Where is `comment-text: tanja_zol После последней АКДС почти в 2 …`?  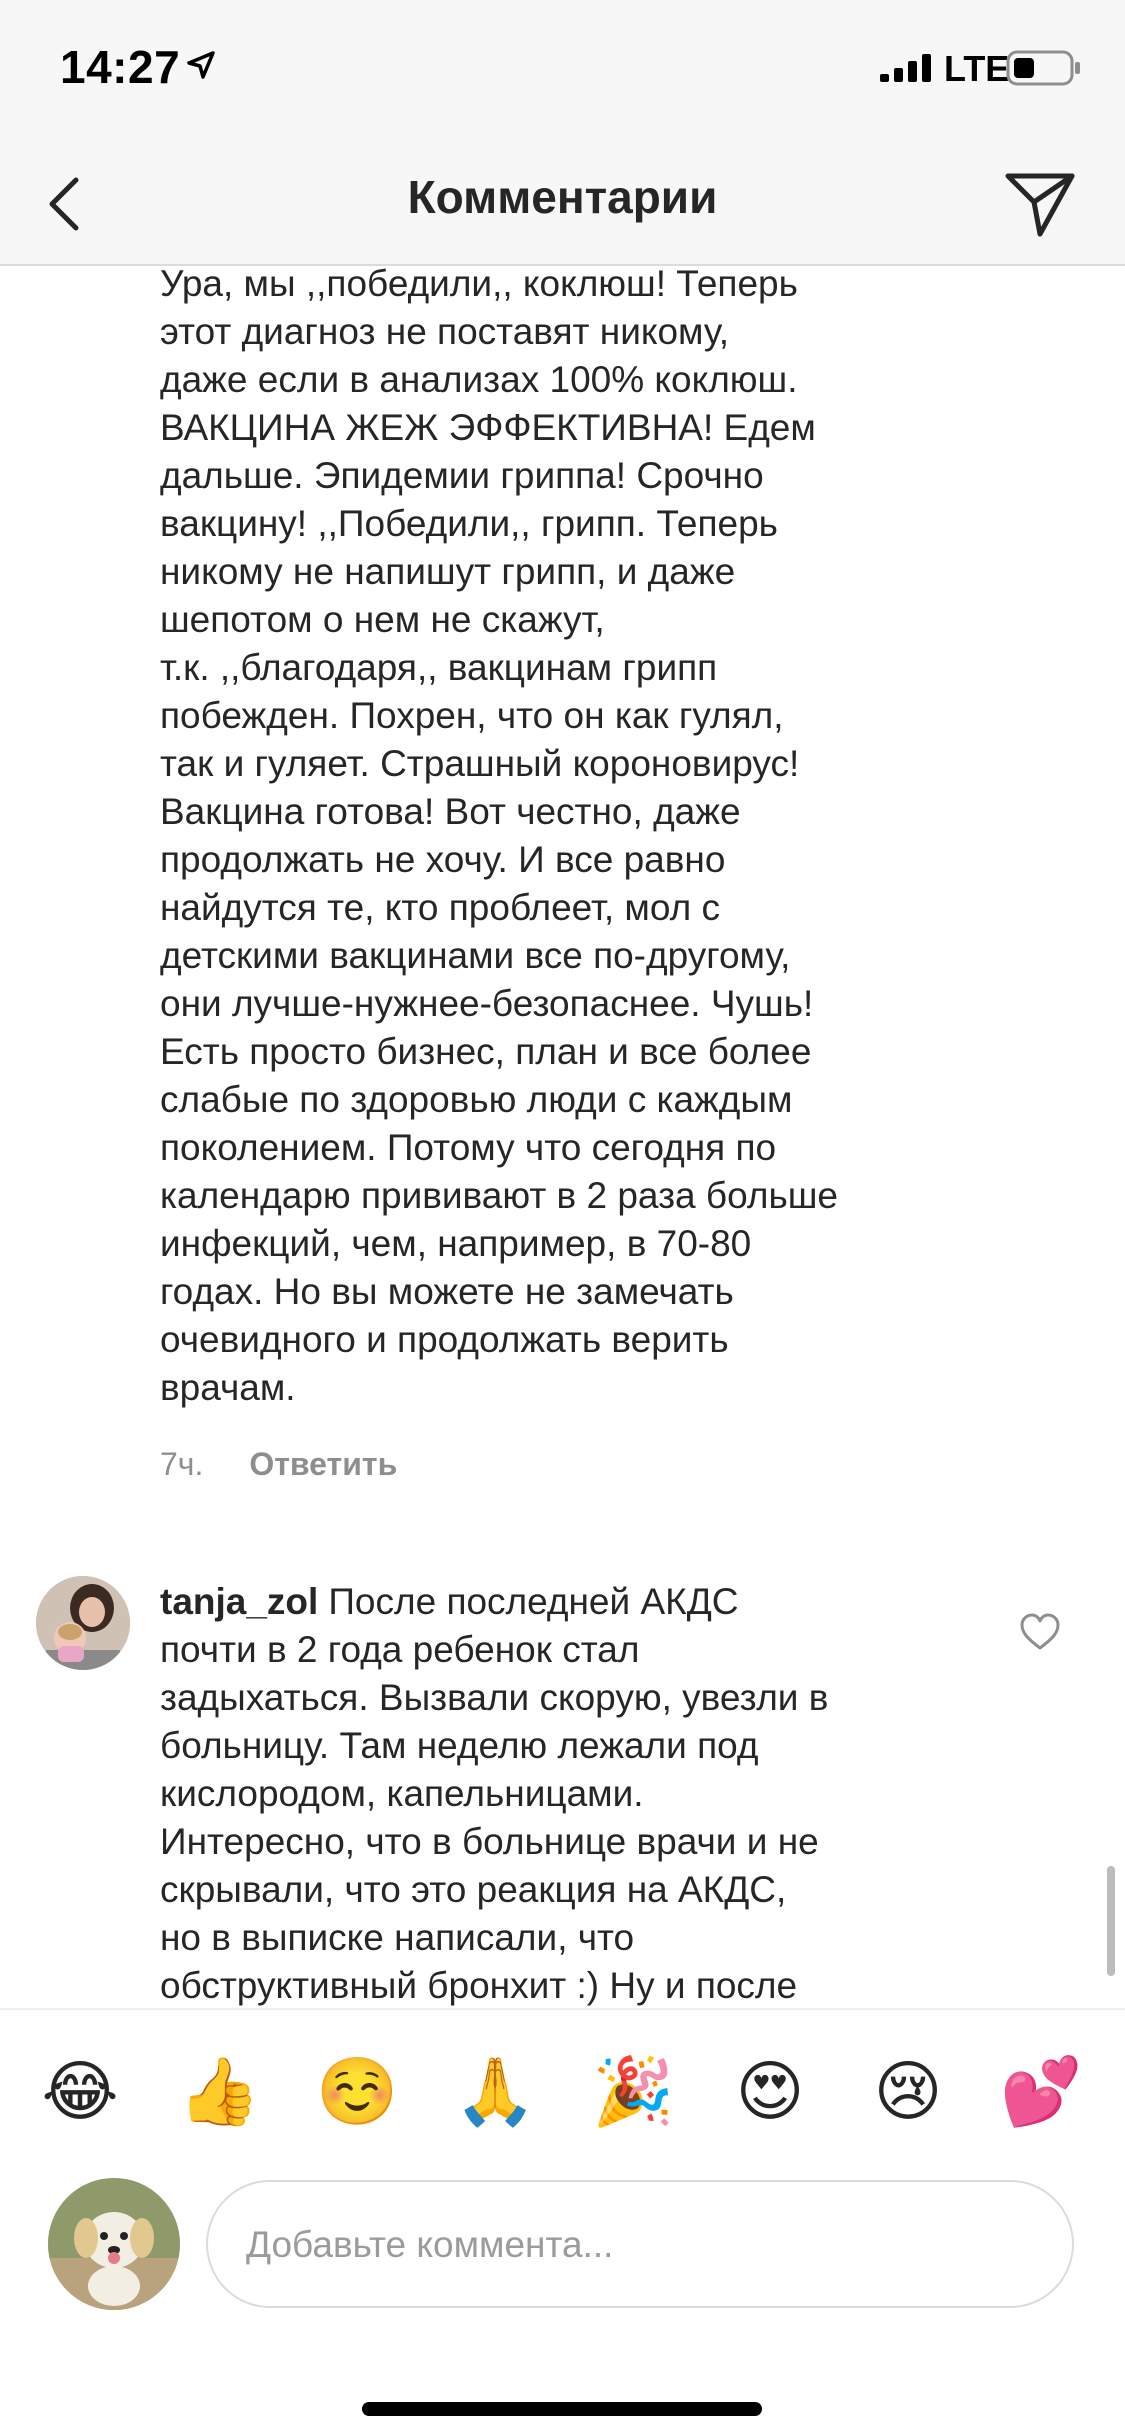
comment-text: tanja_zol После последней АКДС почти в 2 … is located at coordinates (570, 1792).